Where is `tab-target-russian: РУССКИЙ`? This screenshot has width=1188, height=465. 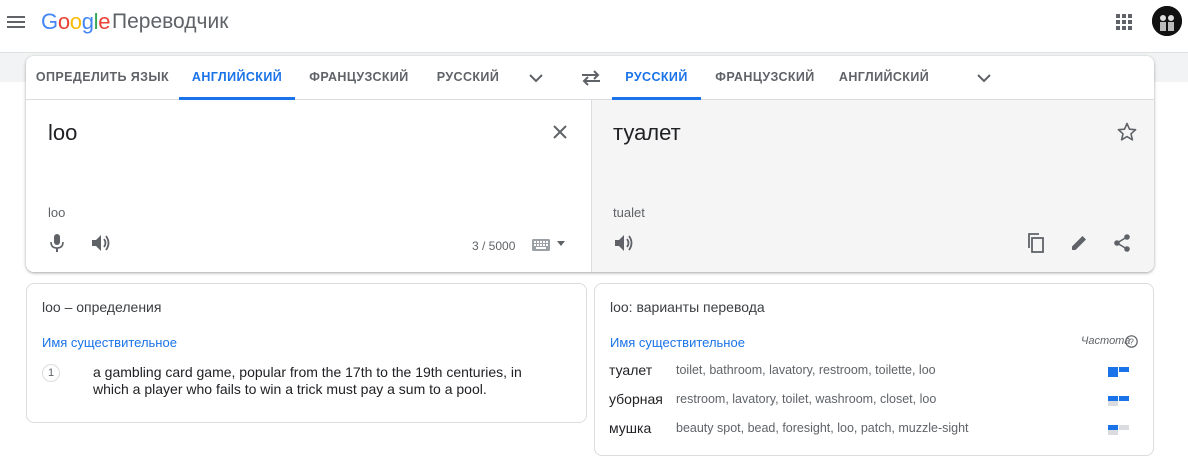
tab-target-russian: РУССКИЙ is located at coordinates (656, 78).